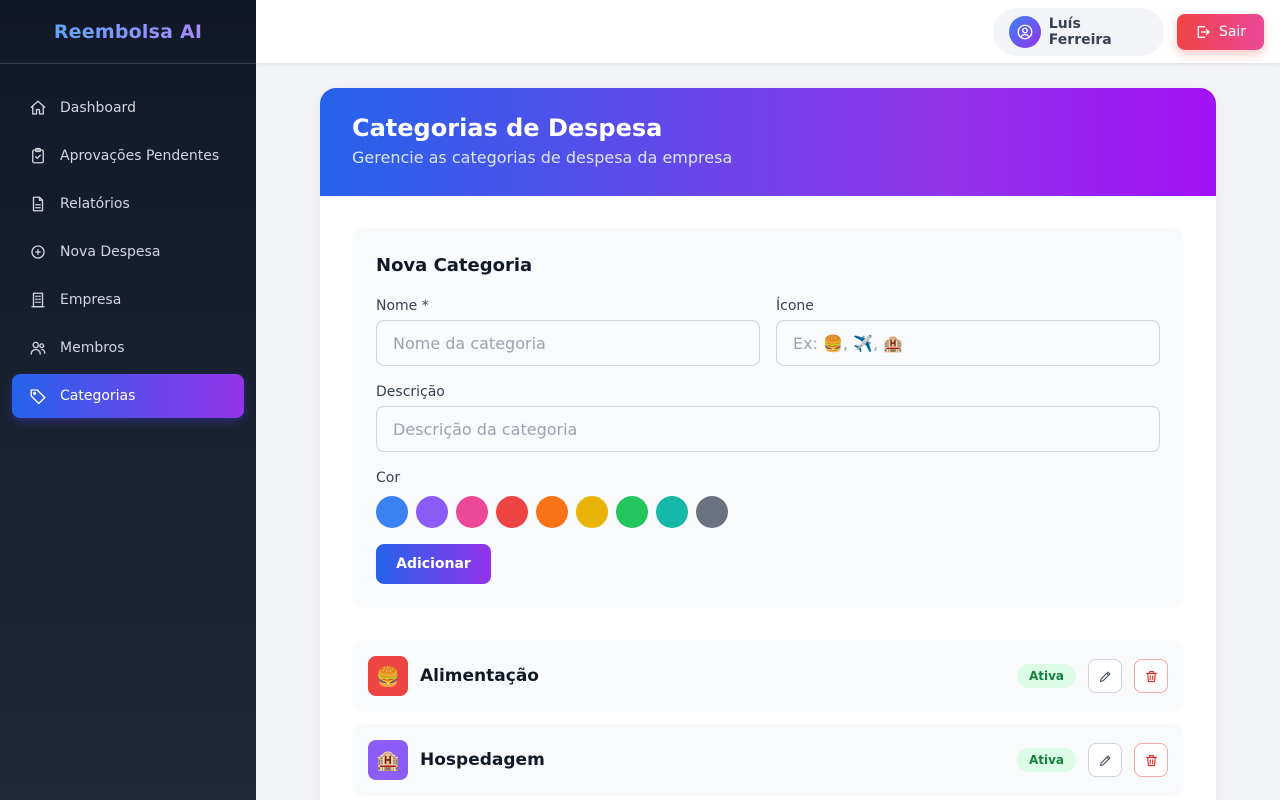  I want to click on users-icon, so click(38, 348).